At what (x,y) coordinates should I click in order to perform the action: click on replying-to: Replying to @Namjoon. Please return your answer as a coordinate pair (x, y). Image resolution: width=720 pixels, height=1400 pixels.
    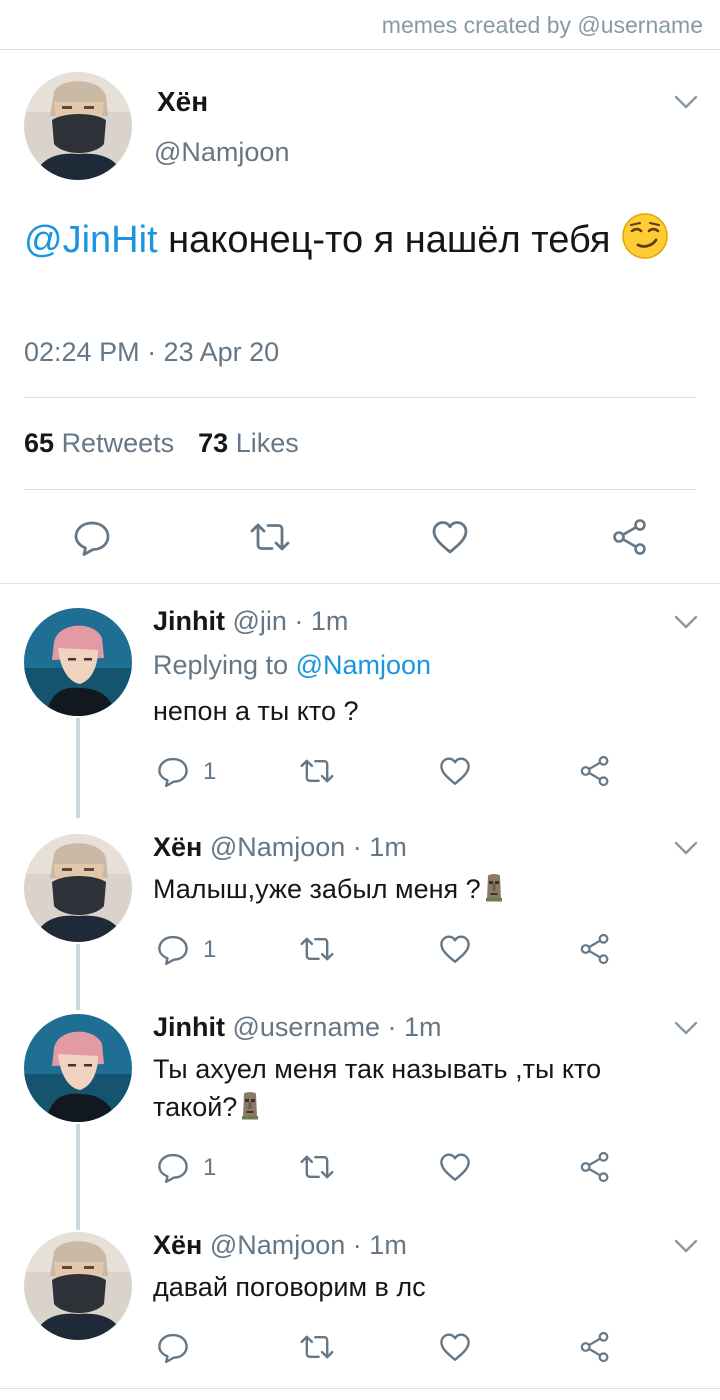
    Looking at the image, I should click on (292, 665).